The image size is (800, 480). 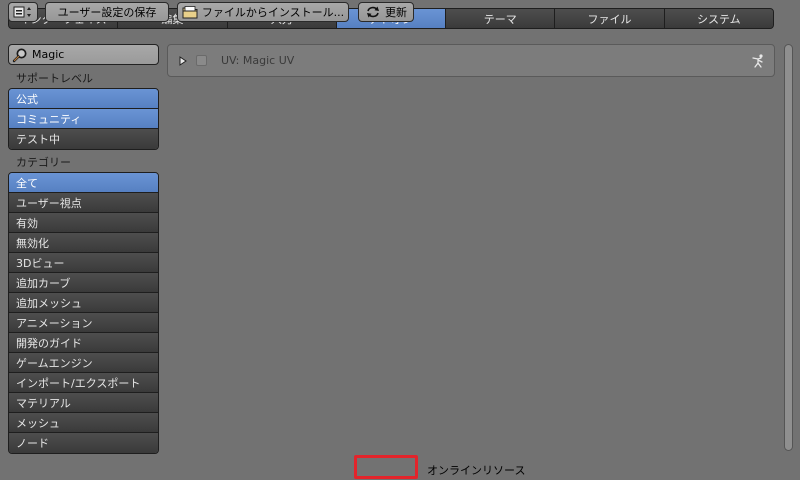 What do you see at coordinates (19, 55) in the screenshot?
I see `search-icon` at bounding box center [19, 55].